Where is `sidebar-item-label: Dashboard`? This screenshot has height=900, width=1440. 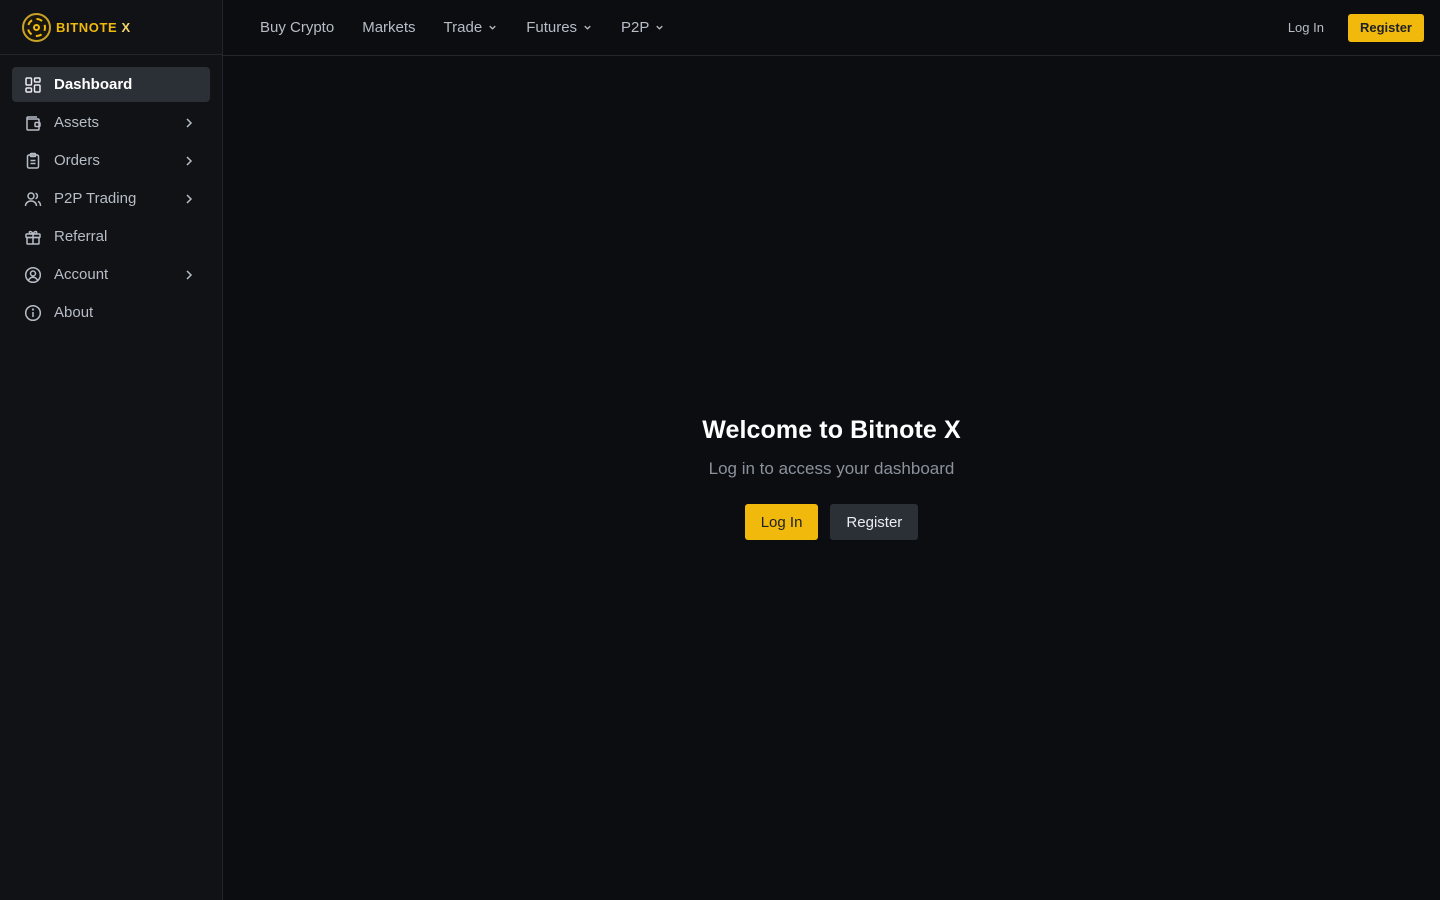 sidebar-item-label: Dashboard is located at coordinates (93, 84).